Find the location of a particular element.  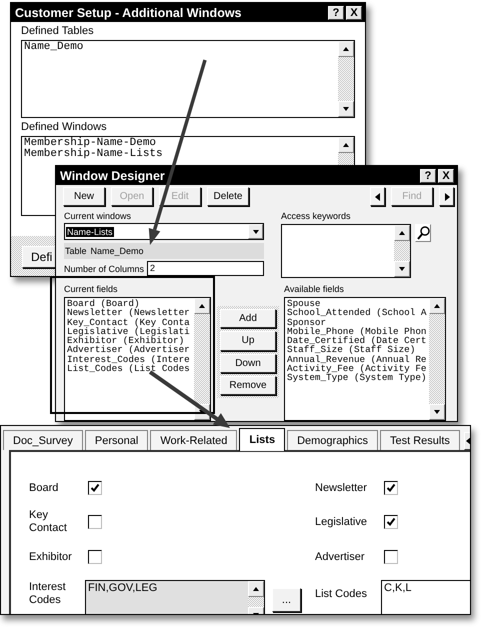

list-item: School_Attended (School A is located at coordinates (357, 313).